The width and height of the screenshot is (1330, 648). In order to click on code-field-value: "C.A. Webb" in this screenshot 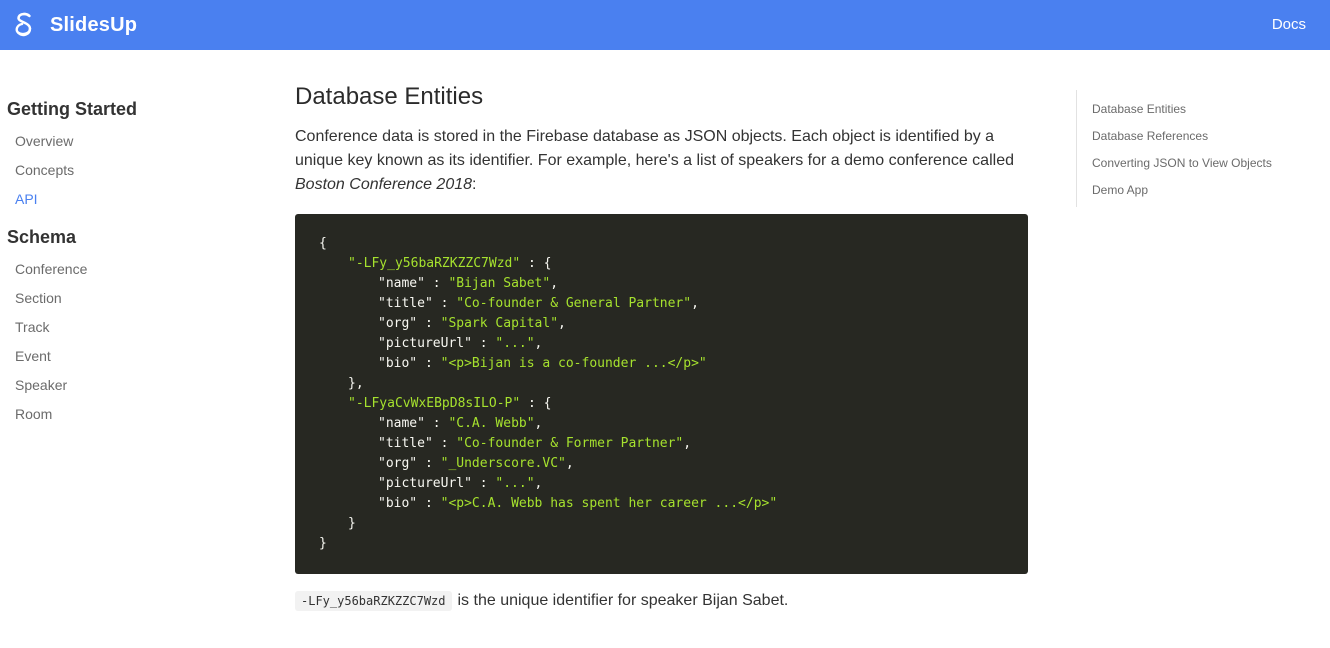, I will do `click(491, 423)`.